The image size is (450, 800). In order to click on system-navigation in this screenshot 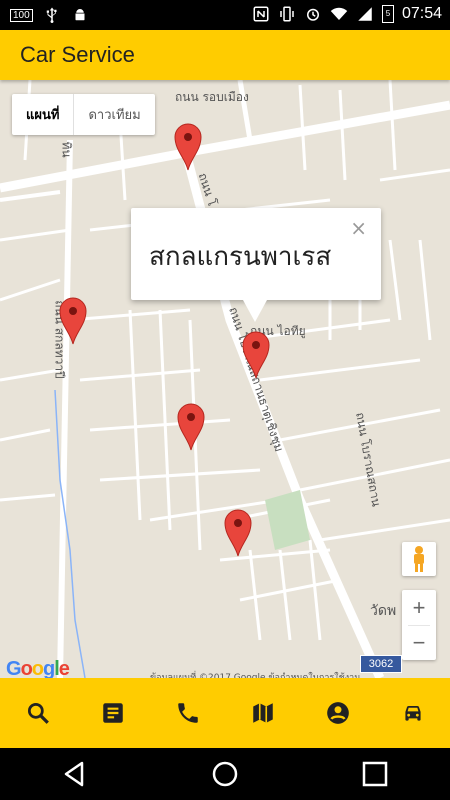, I will do `click(225, 774)`.